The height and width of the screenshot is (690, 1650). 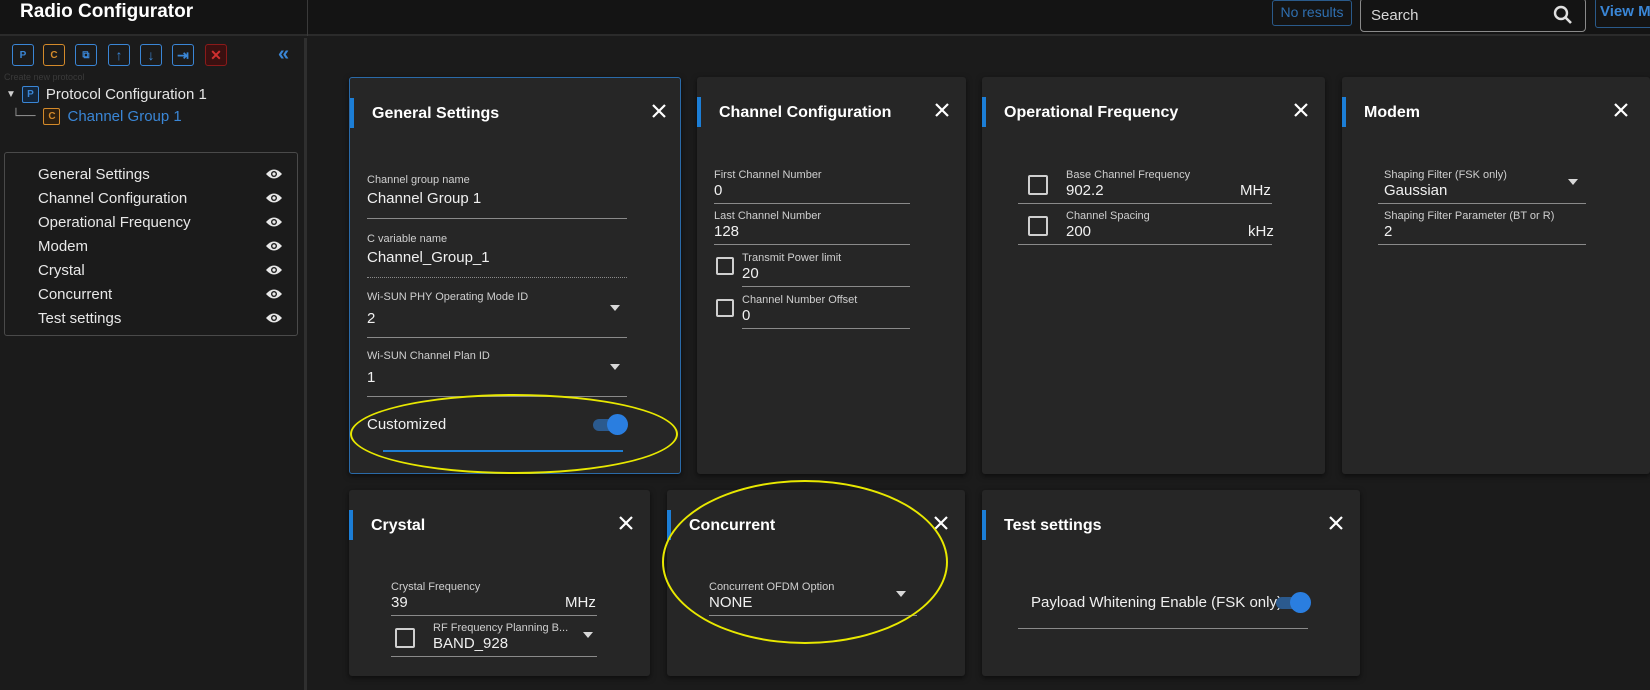 I want to click on section-item-channel-configuration: Channel Configuration, so click(x=160, y=202).